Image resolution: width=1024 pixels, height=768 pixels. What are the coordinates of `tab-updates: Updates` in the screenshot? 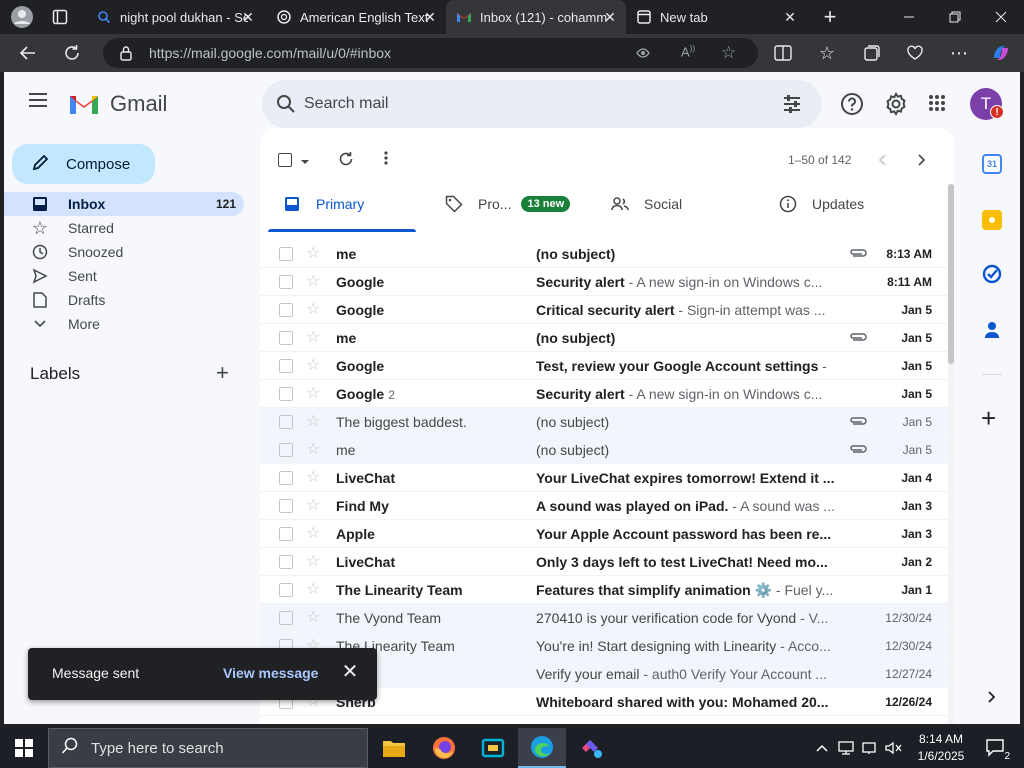 It's located at (821, 204).